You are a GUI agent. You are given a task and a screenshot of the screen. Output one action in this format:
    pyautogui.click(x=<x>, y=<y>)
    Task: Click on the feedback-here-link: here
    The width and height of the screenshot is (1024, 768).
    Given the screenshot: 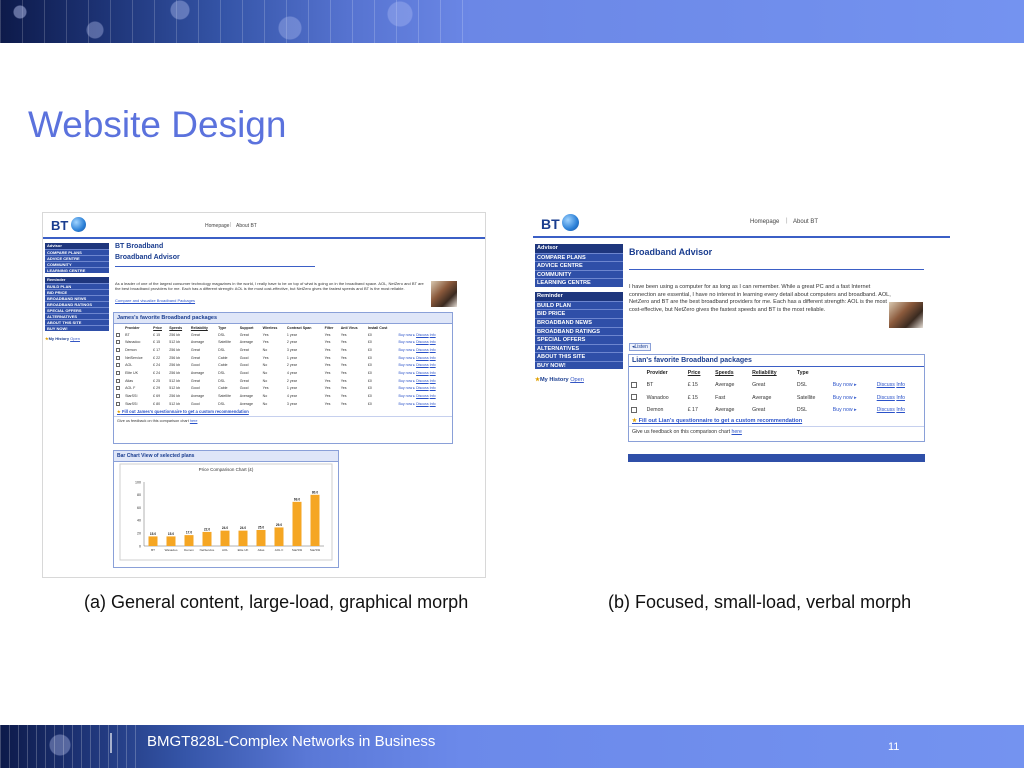 What is the action you would take?
    pyautogui.click(x=194, y=421)
    